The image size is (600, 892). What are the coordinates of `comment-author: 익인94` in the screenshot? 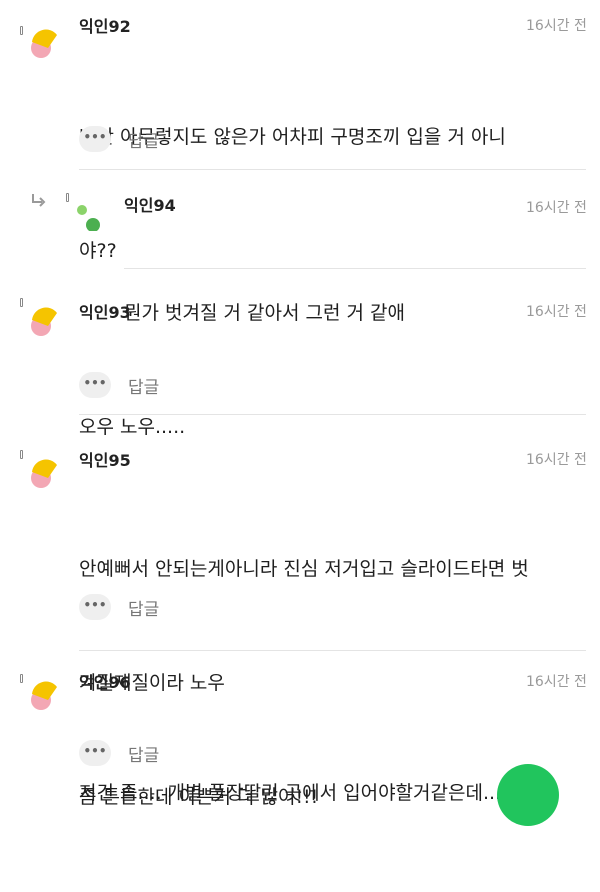 It's located at (150, 204).